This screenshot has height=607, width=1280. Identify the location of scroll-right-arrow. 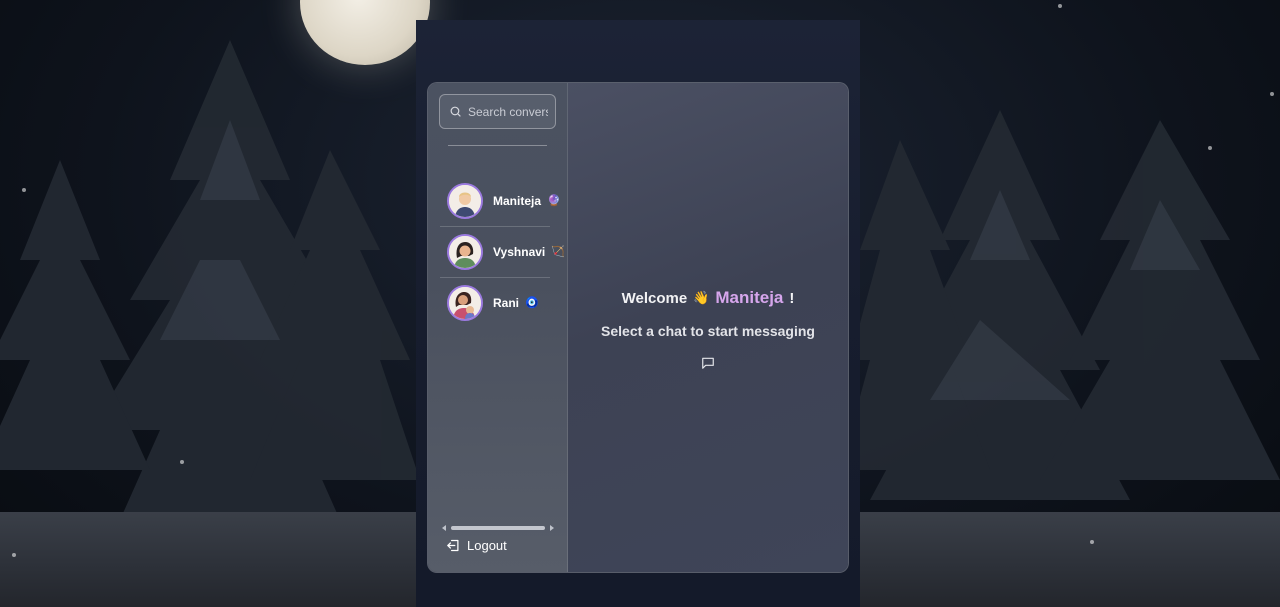
(552, 528).